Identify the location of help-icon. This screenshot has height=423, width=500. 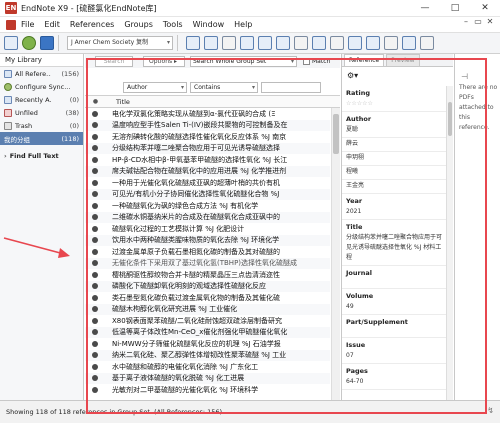
(427, 43).